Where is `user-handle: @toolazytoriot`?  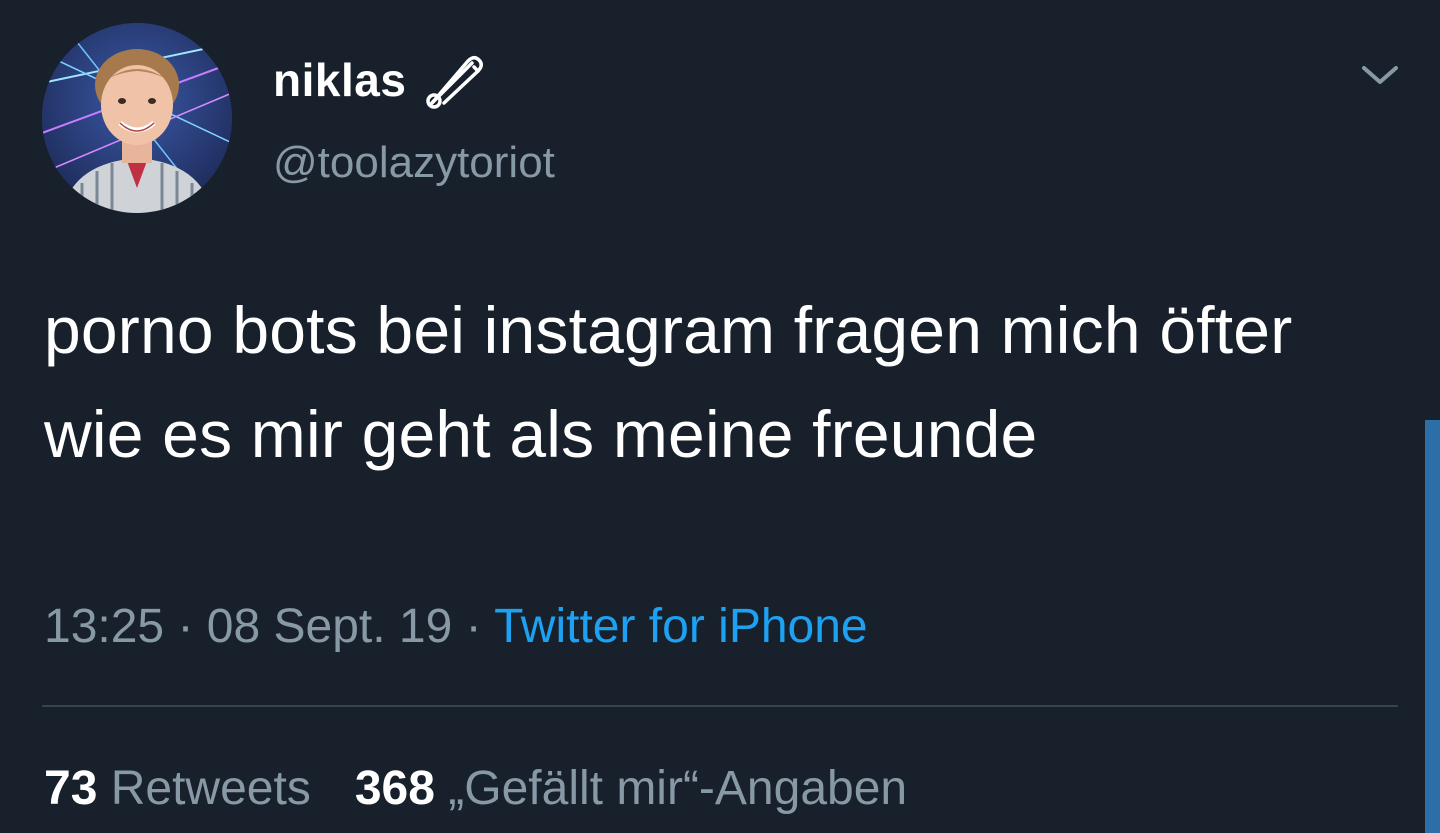
user-handle: @toolazytoriot is located at coordinates (414, 163).